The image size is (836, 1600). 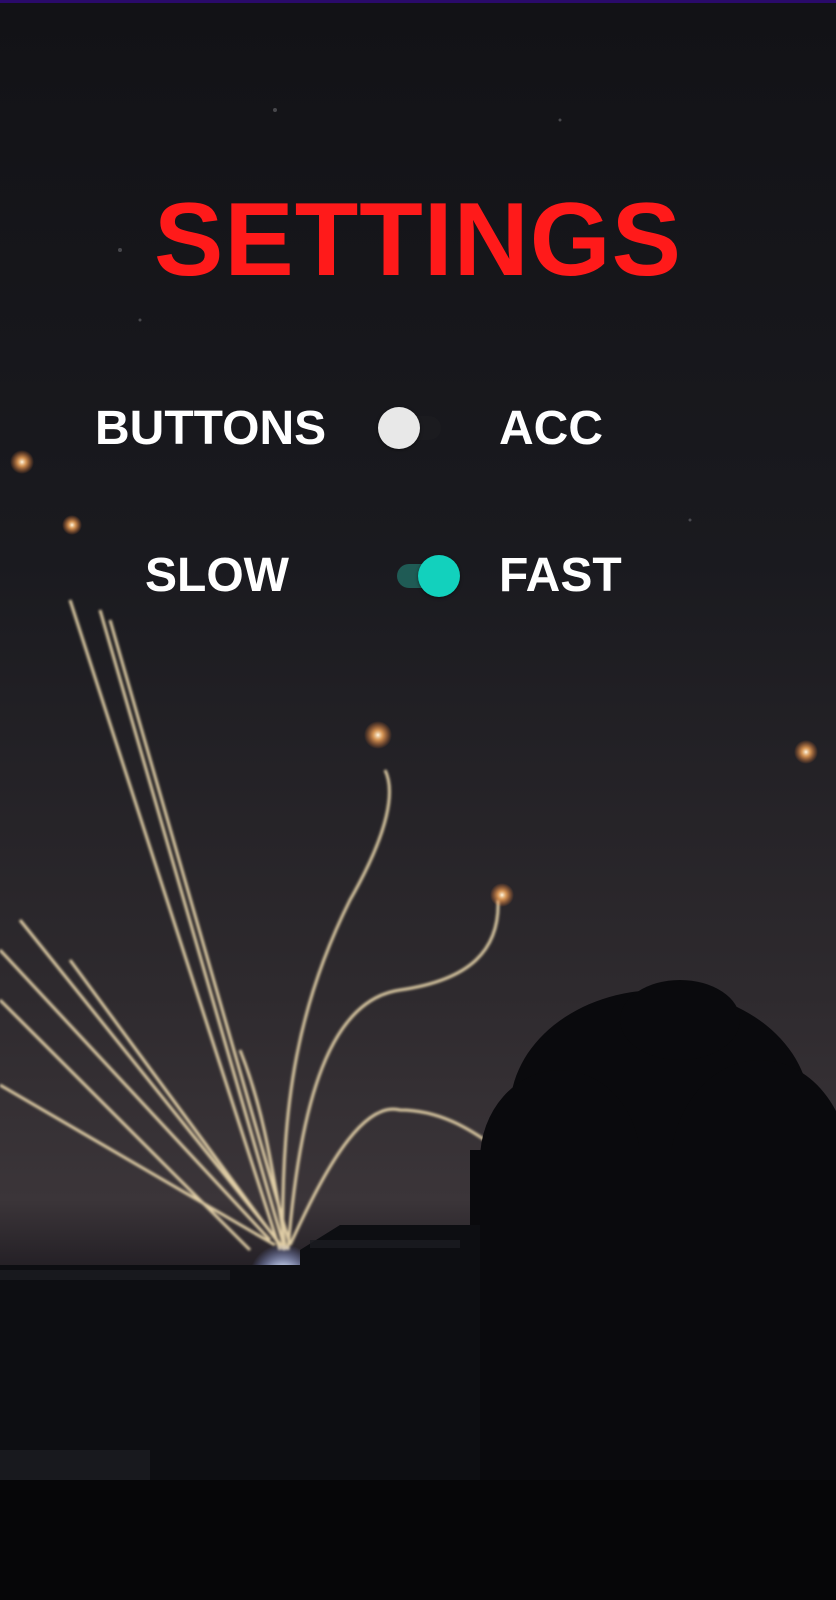 I want to click on slow-fast-switch, so click(x=427, y=576).